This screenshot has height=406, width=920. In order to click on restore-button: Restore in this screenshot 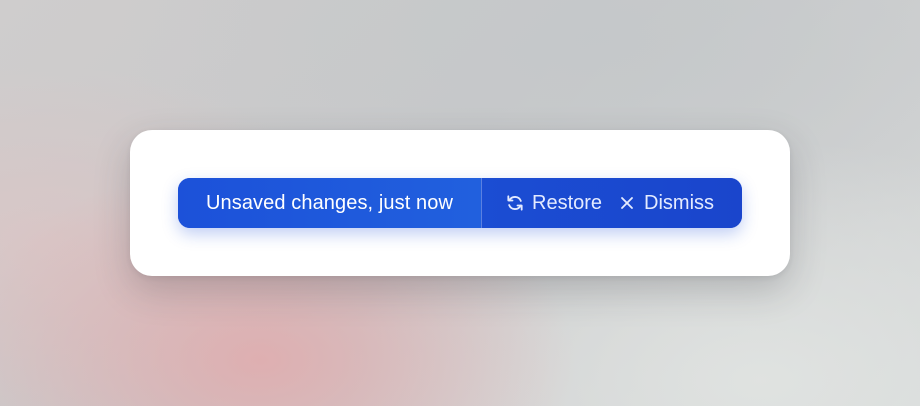, I will do `click(553, 203)`.